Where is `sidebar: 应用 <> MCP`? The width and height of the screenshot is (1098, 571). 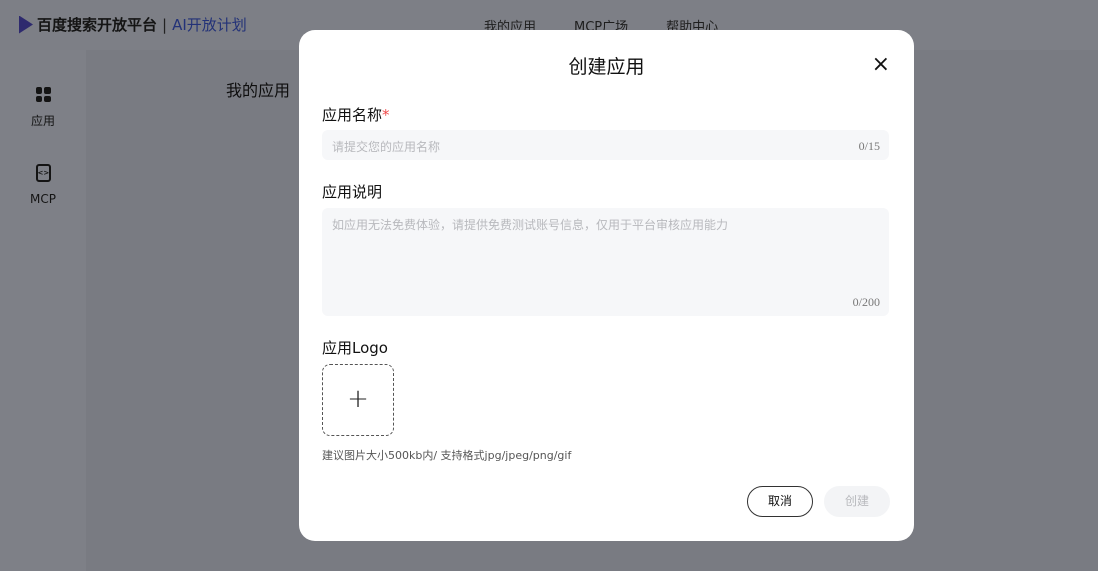
sidebar: 应用 <> MCP is located at coordinates (43, 310).